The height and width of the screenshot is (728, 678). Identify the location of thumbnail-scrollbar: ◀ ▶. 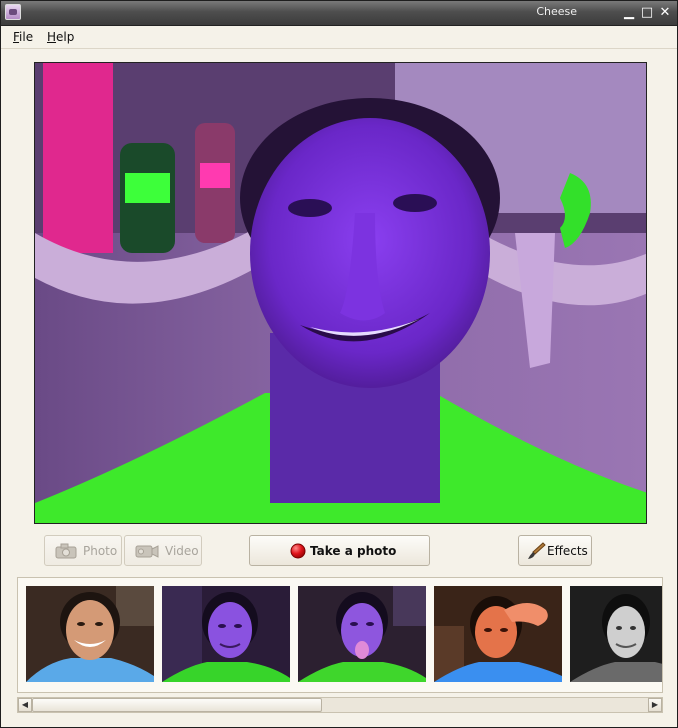
(340, 705).